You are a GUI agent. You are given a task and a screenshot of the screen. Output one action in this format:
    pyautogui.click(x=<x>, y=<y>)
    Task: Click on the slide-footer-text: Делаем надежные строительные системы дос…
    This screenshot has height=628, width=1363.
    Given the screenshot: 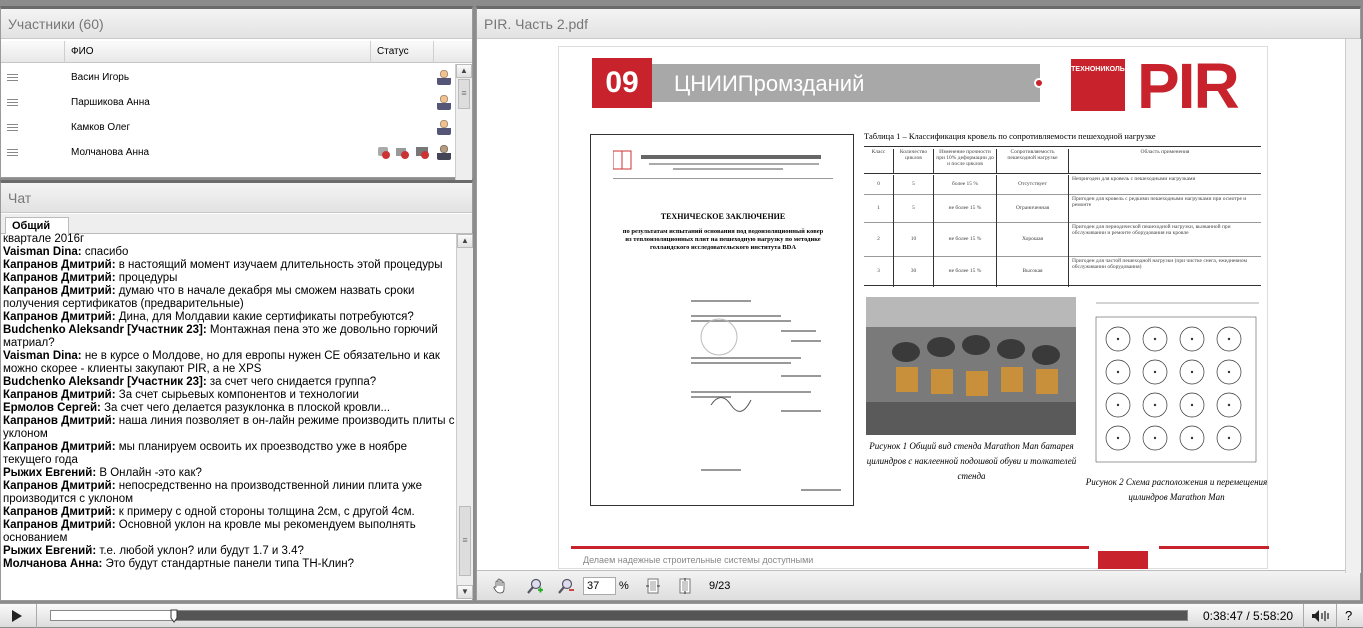 What is the action you would take?
    pyautogui.click(x=698, y=560)
    